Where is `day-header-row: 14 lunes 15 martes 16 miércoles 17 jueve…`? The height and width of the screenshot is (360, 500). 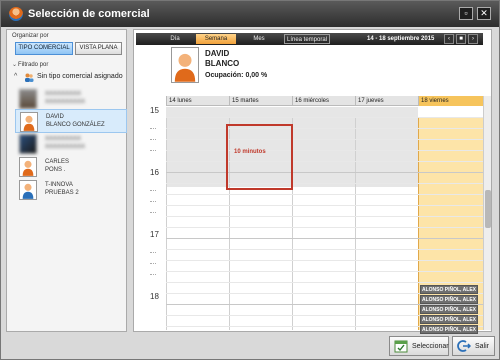 day-header-row: 14 lunes 15 martes 16 miércoles 17 jueve… is located at coordinates (324, 101).